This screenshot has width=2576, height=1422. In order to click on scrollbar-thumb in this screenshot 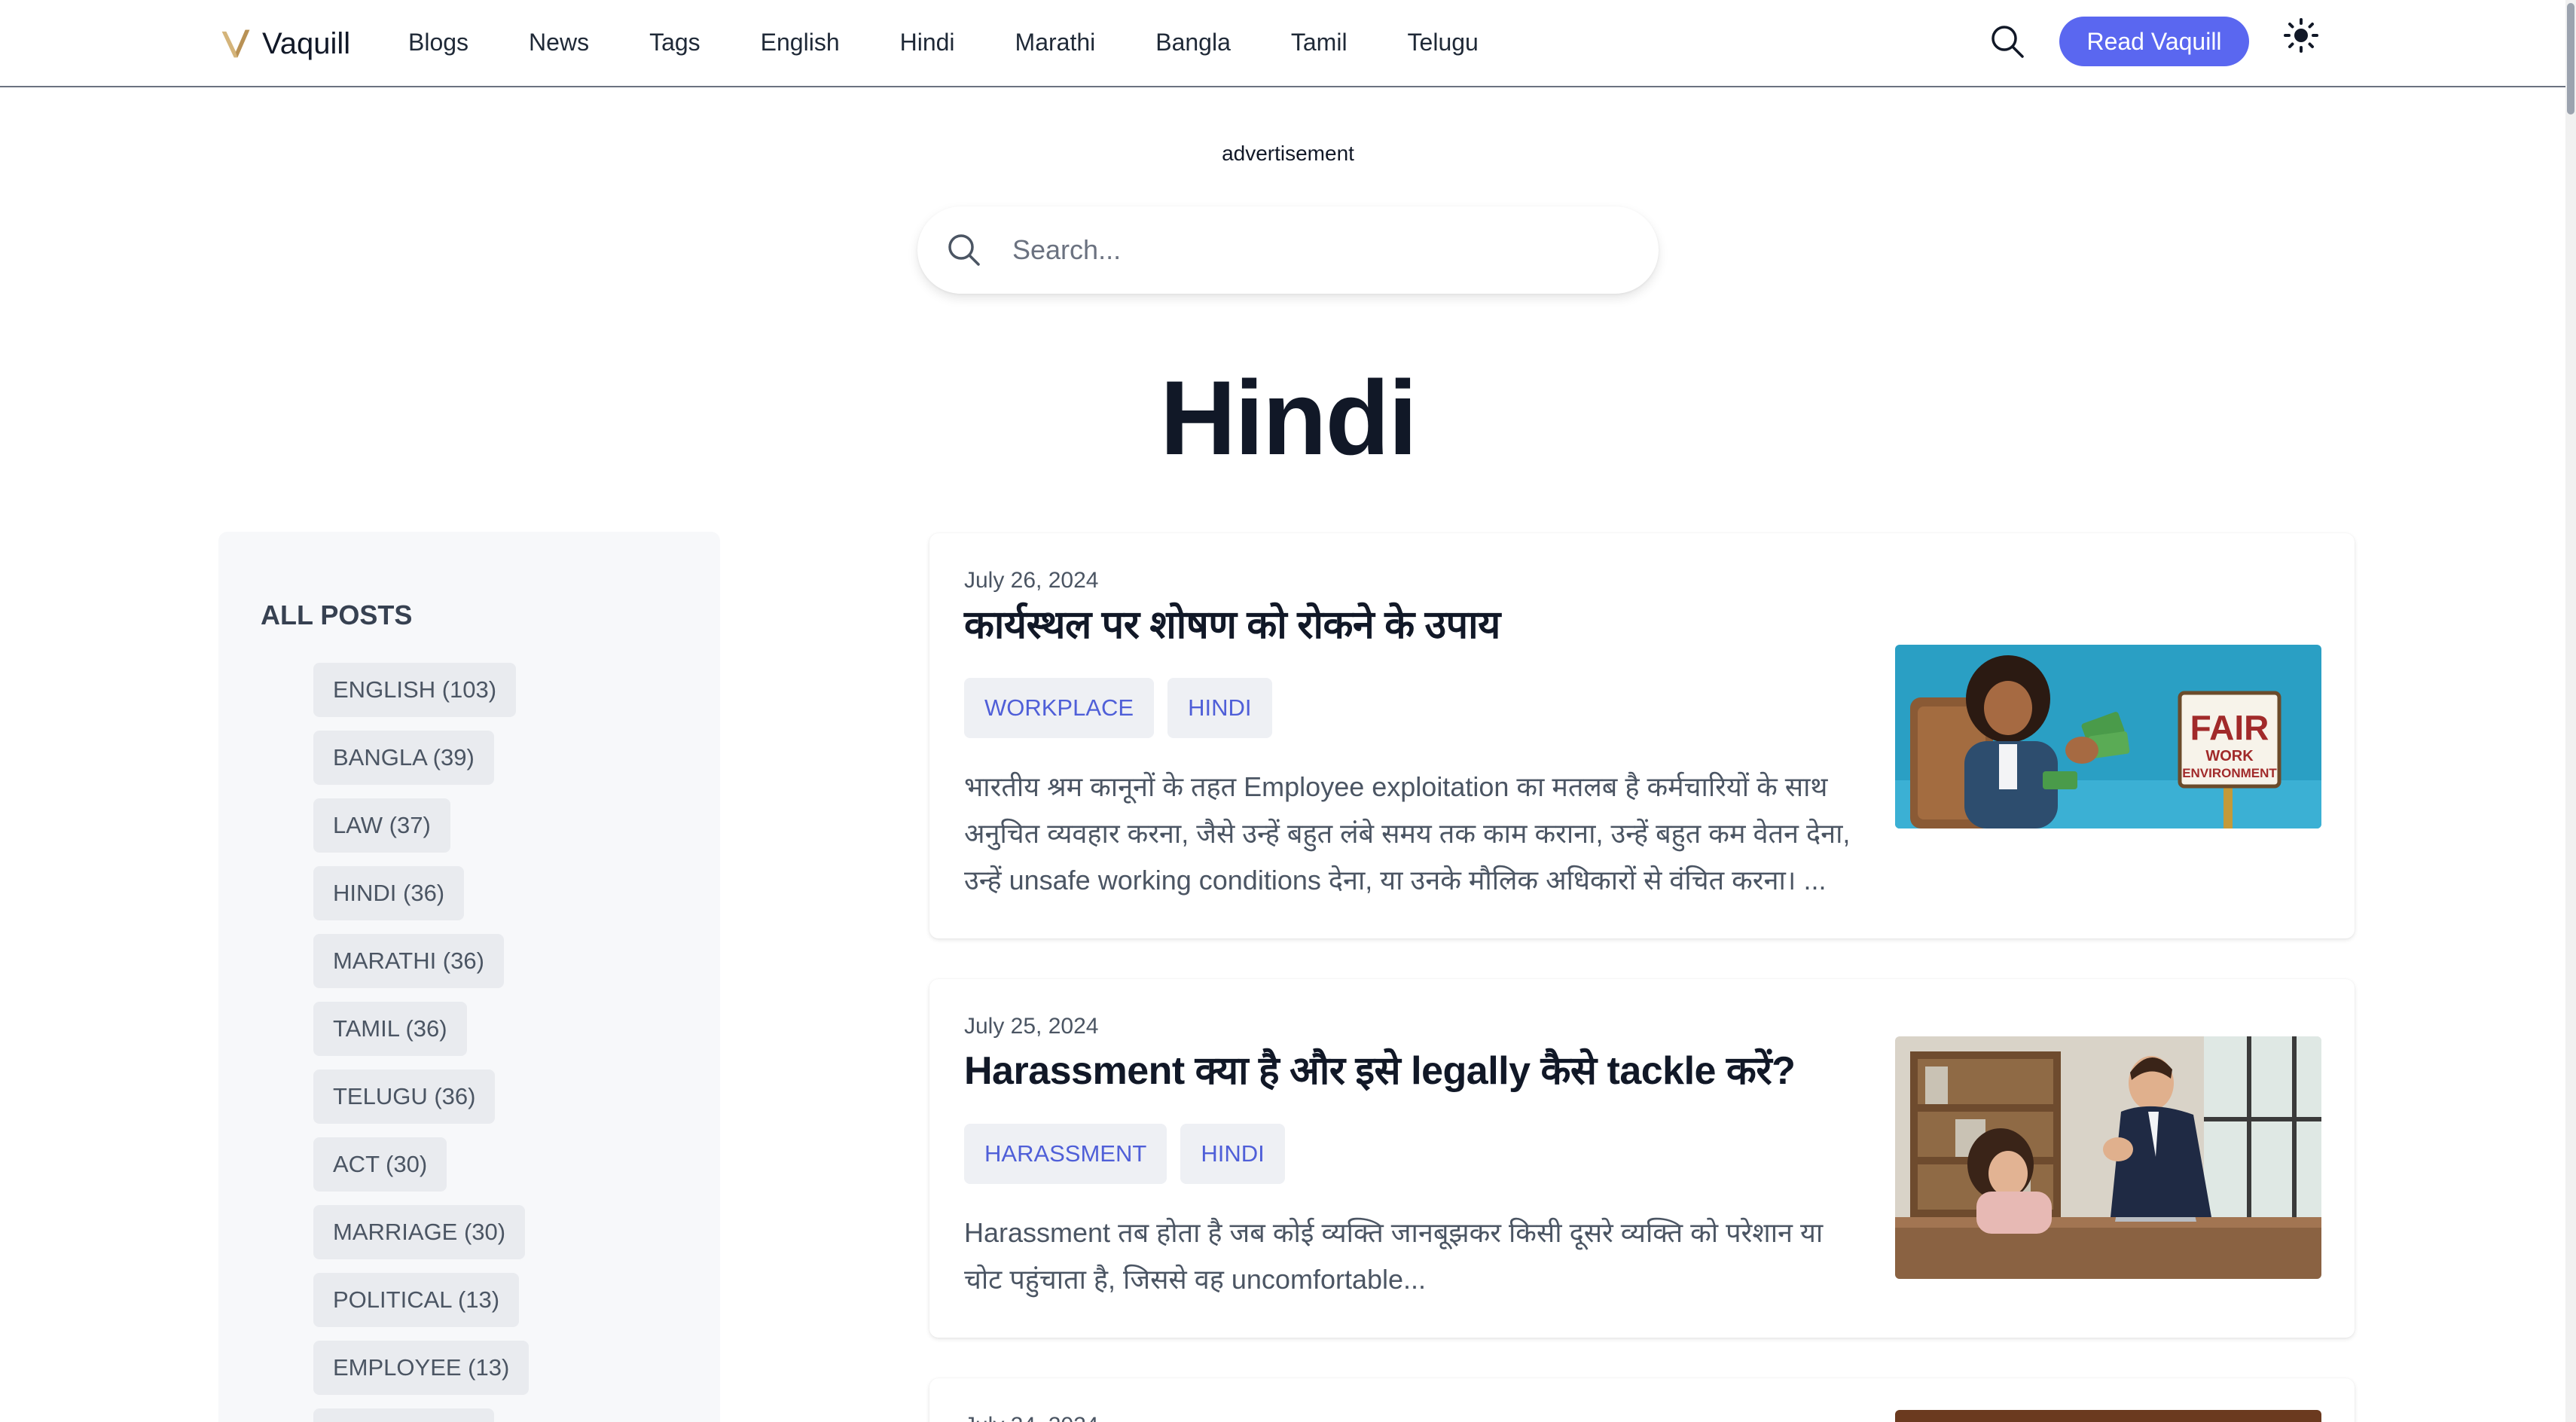, I will do `click(2571, 59)`.